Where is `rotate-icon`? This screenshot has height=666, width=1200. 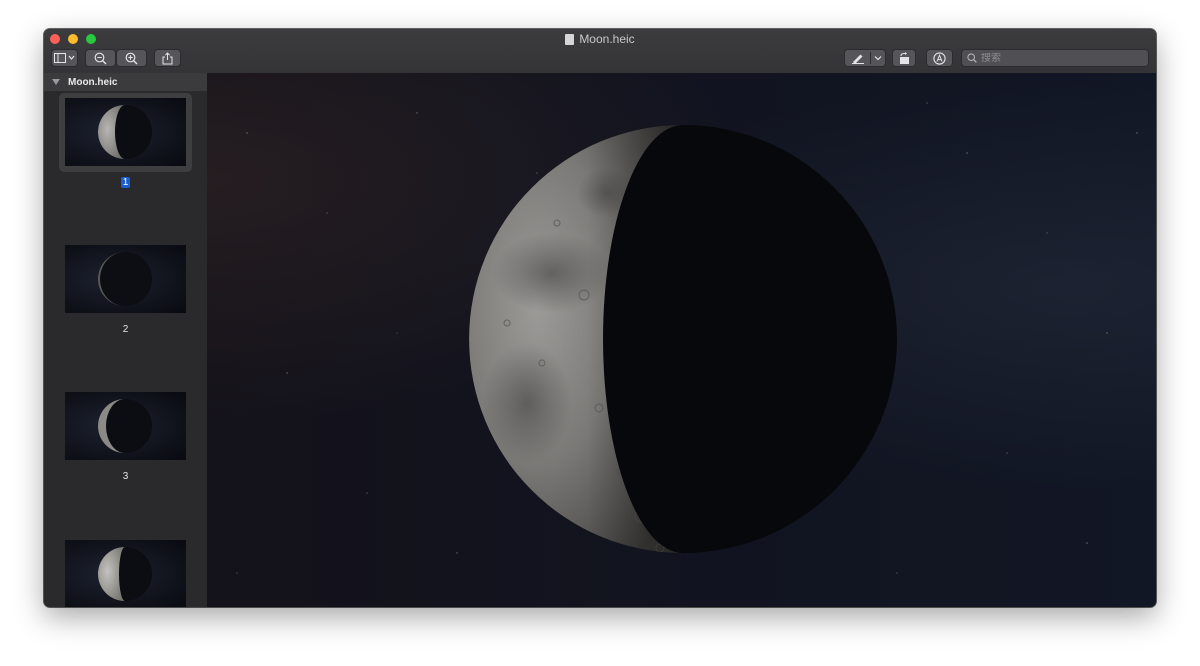
rotate-icon is located at coordinates (904, 57).